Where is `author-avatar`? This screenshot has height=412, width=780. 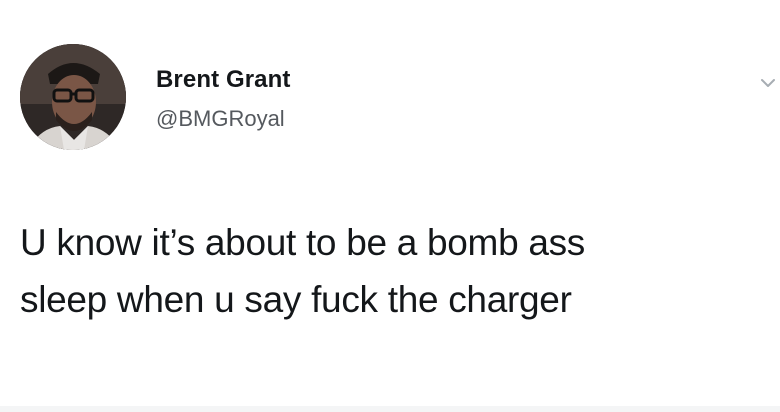 author-avatar is located at coordinates (73, 97).